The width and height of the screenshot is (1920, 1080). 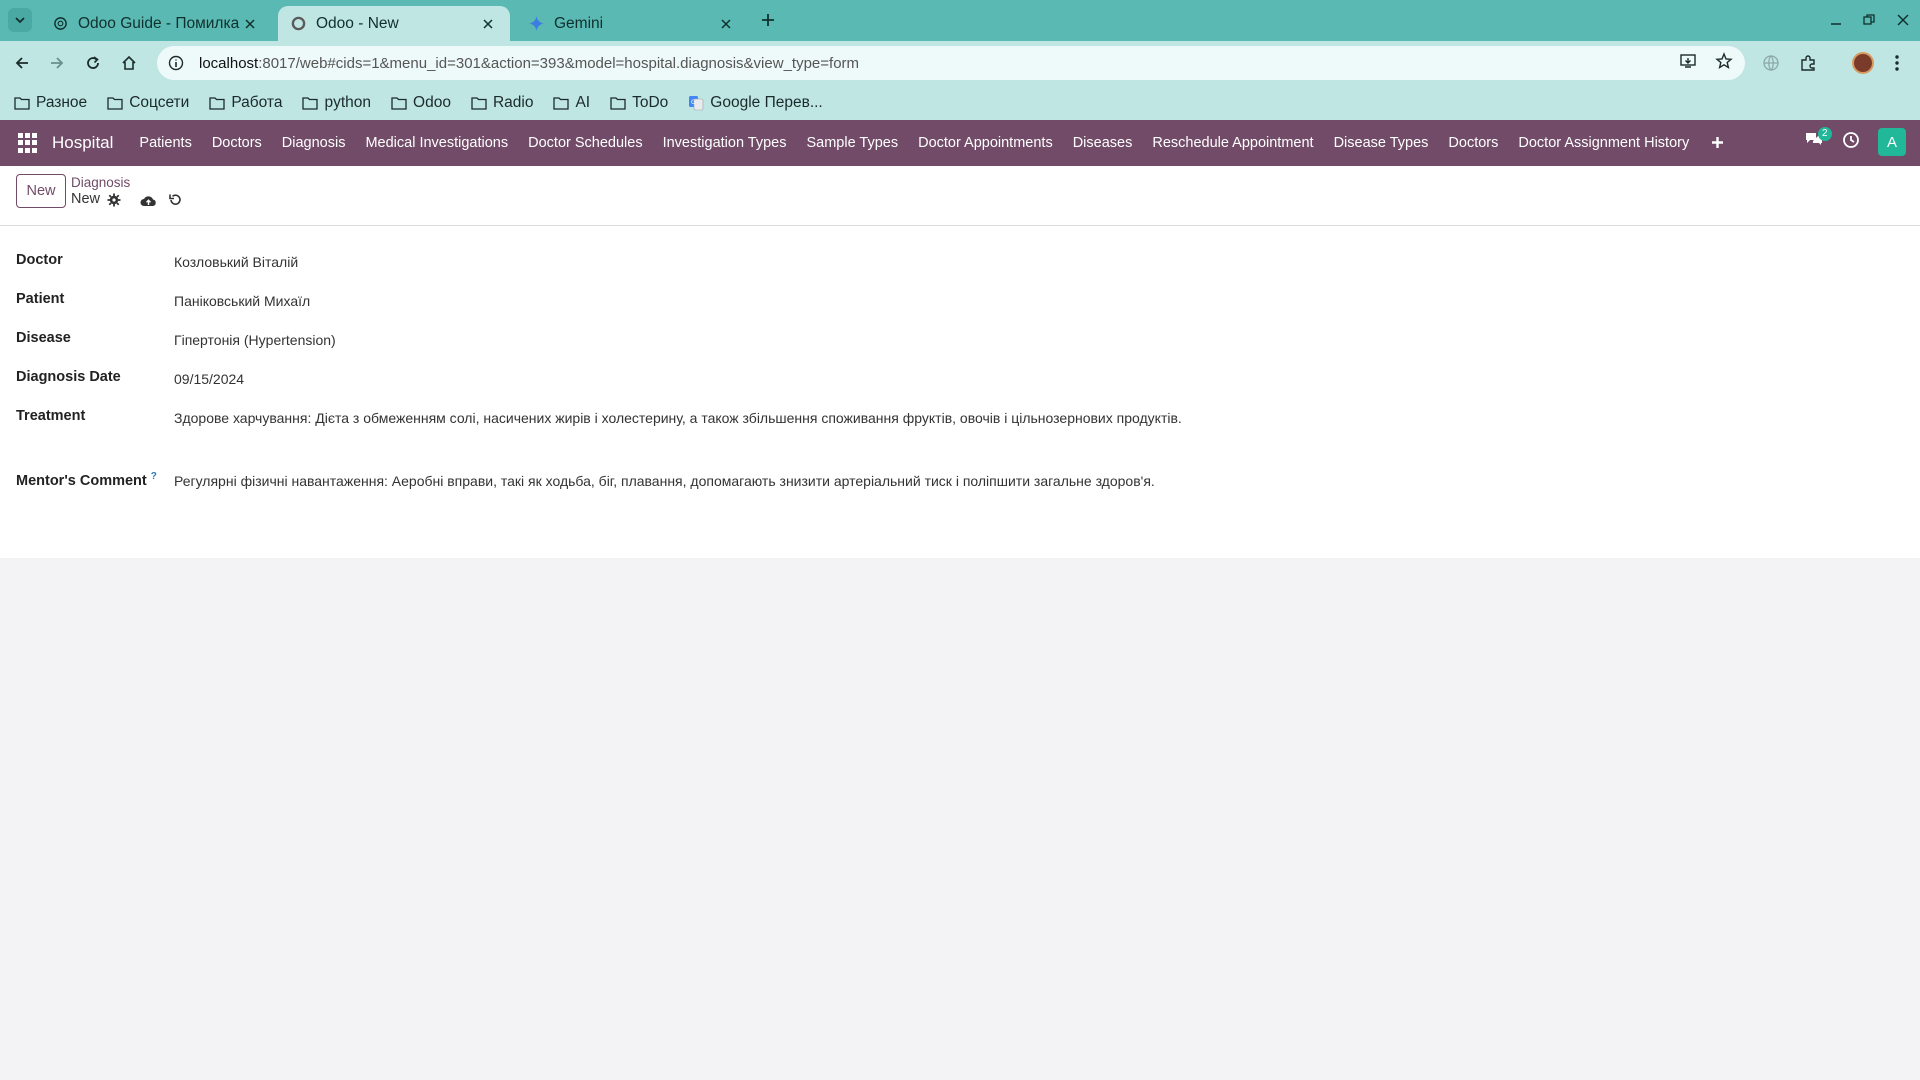 I want to click on activity-clock-icon, so click(x=1851, y=142).